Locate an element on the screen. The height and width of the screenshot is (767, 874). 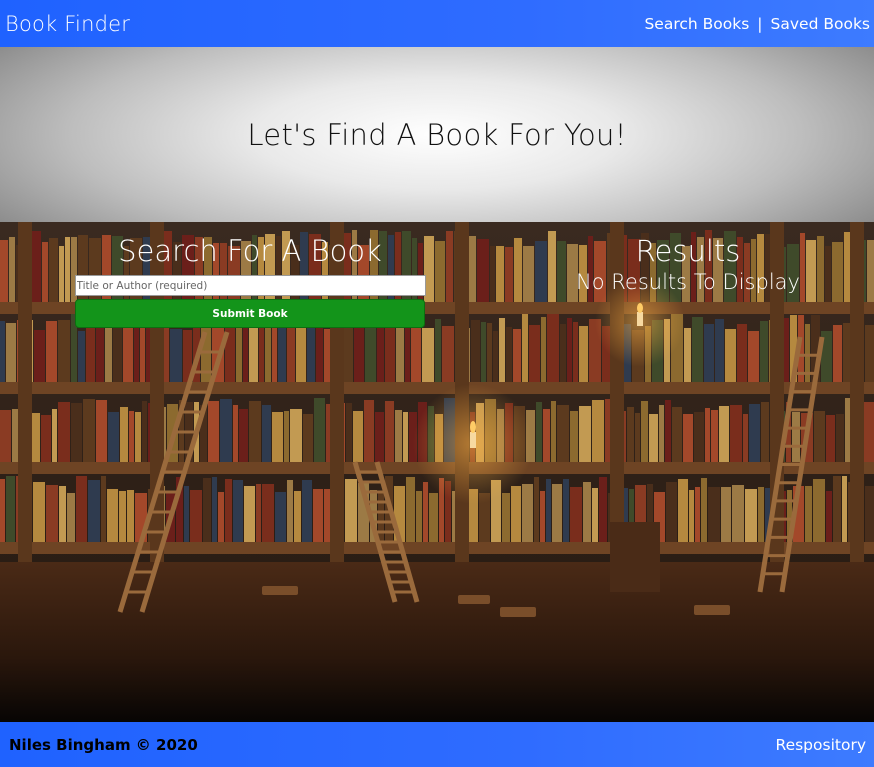
footer-copyright: Niles Bingham © 2020 is located at coordinates (103, 744).